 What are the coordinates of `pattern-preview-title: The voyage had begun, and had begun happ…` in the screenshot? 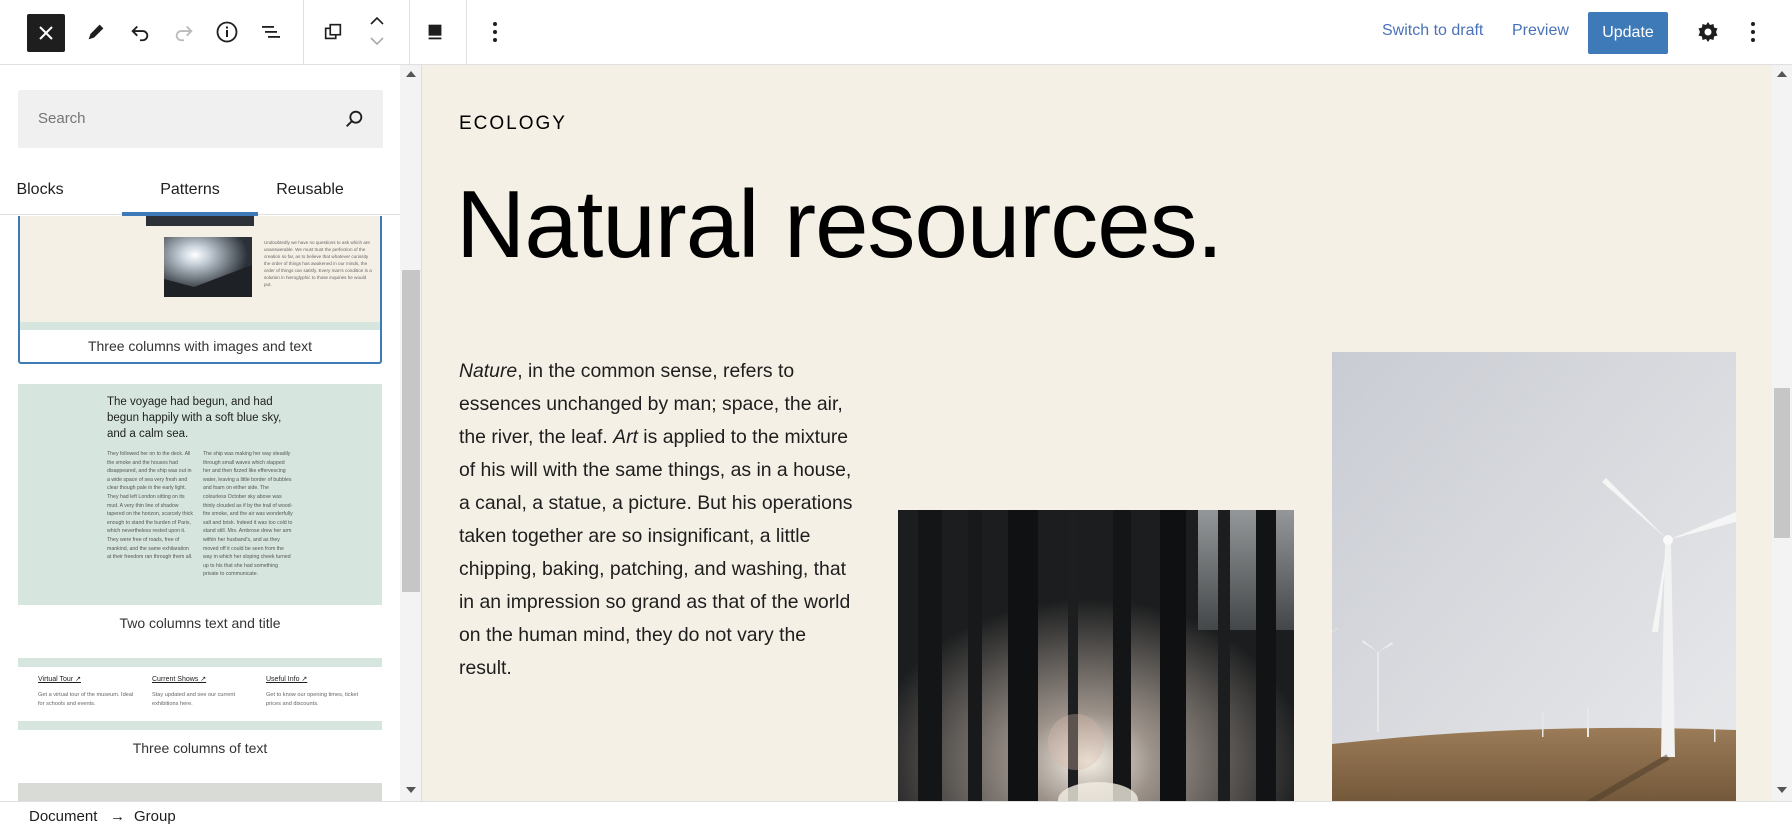 It's located at (194, 418).